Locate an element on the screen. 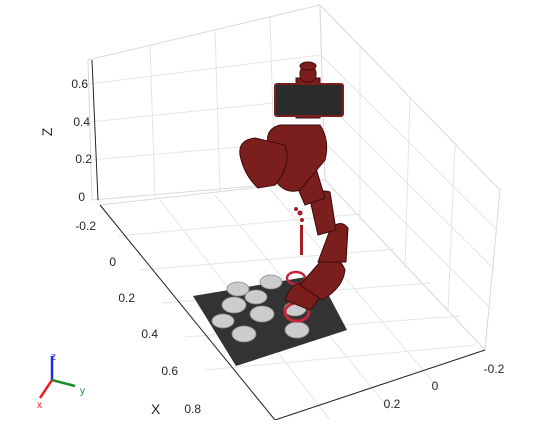 The image size is (560, 425). y-tick: -0.2 is located at coordinates (494, 369).